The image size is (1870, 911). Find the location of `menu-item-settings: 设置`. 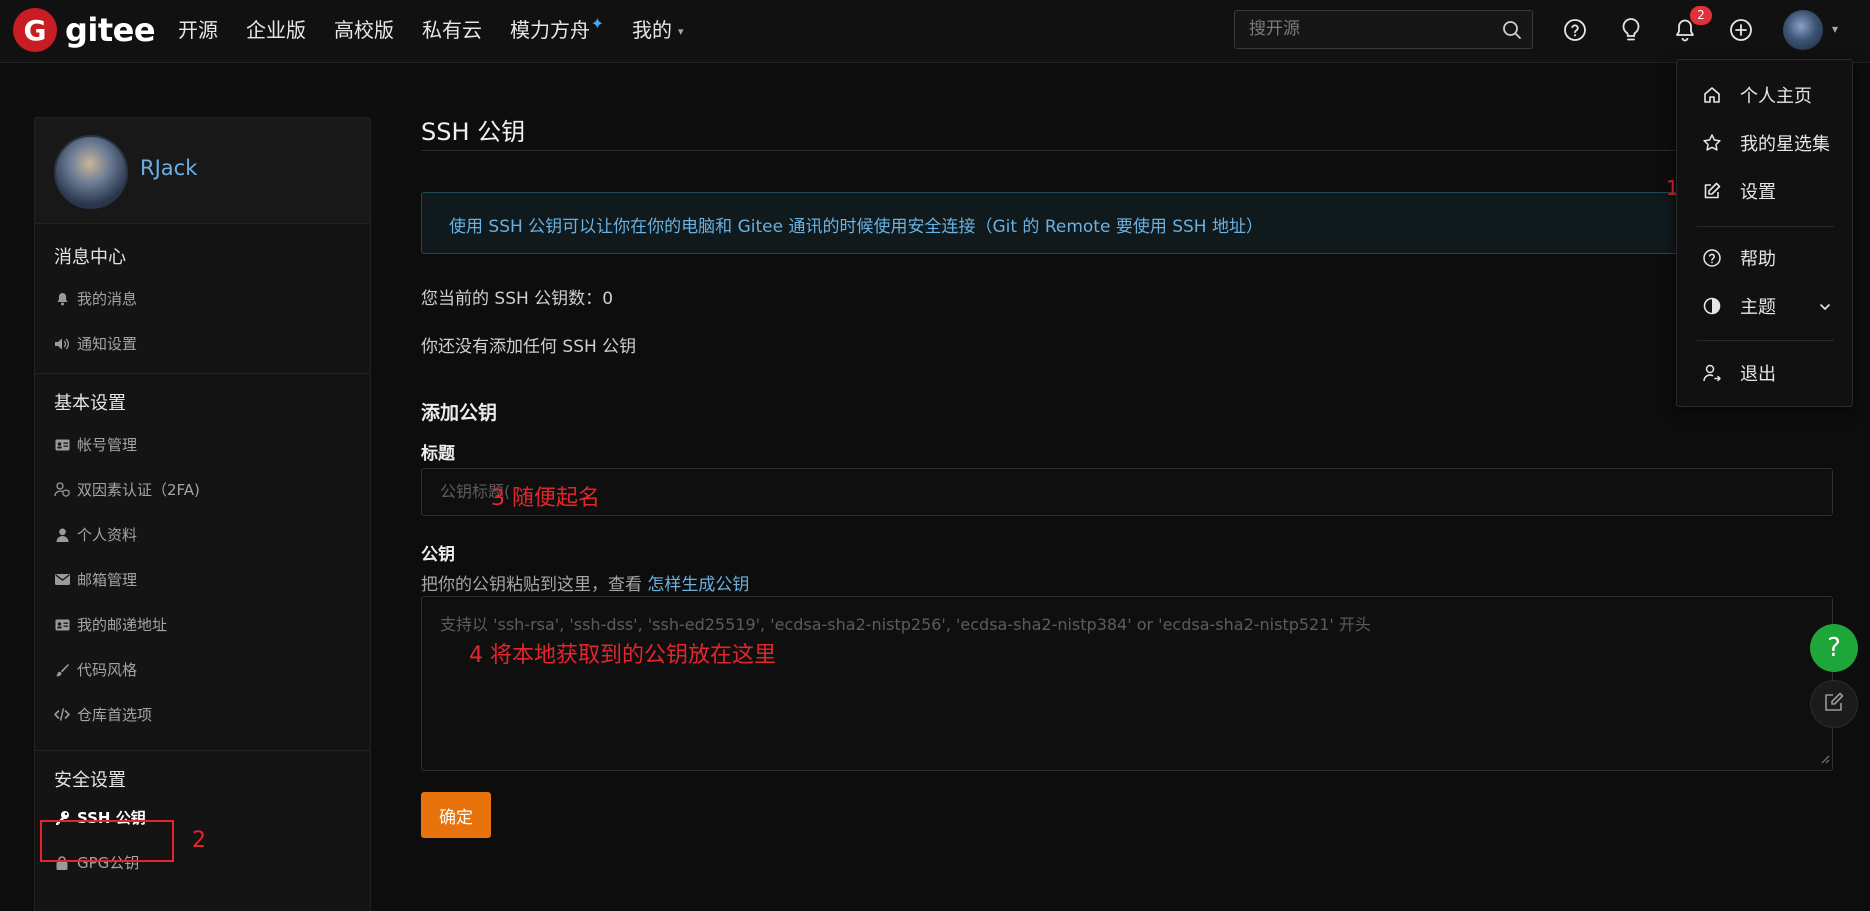

menu-item-settings: 设置 is located at coordinates (1765, 191).